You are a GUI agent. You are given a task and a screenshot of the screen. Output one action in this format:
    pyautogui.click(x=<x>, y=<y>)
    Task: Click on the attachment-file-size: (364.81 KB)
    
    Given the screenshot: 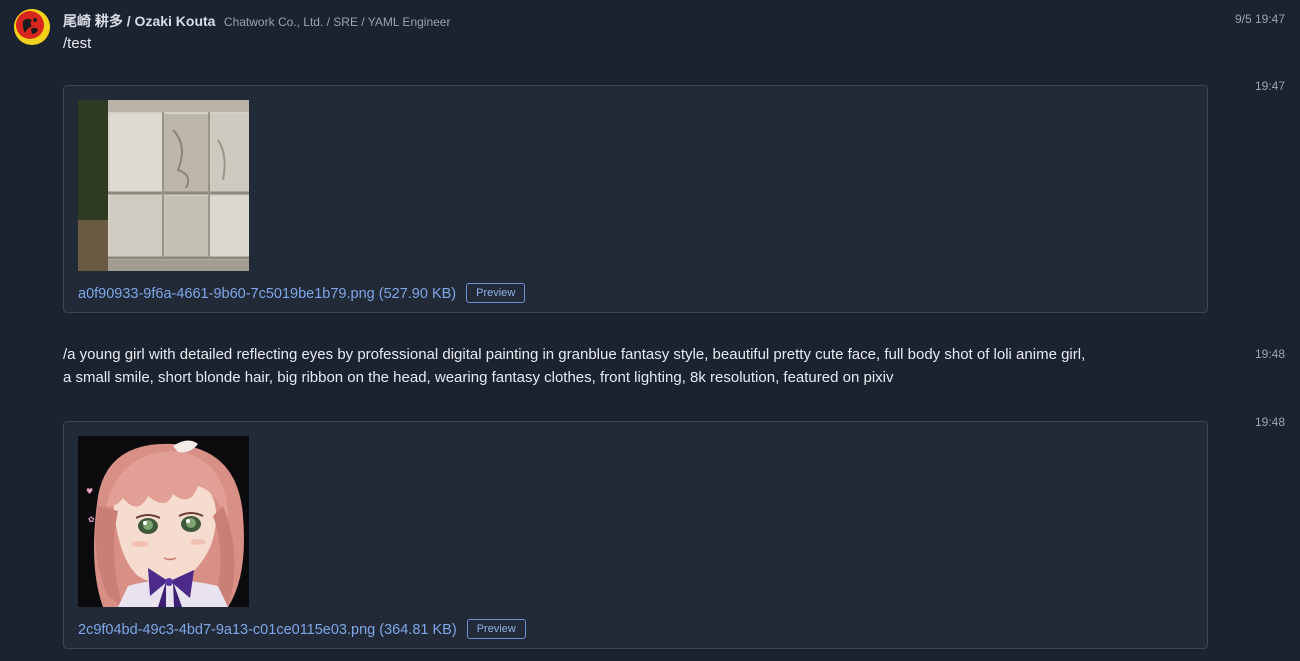 What is the action you would take?
    pyautogui.click(x=418, y=630)
    